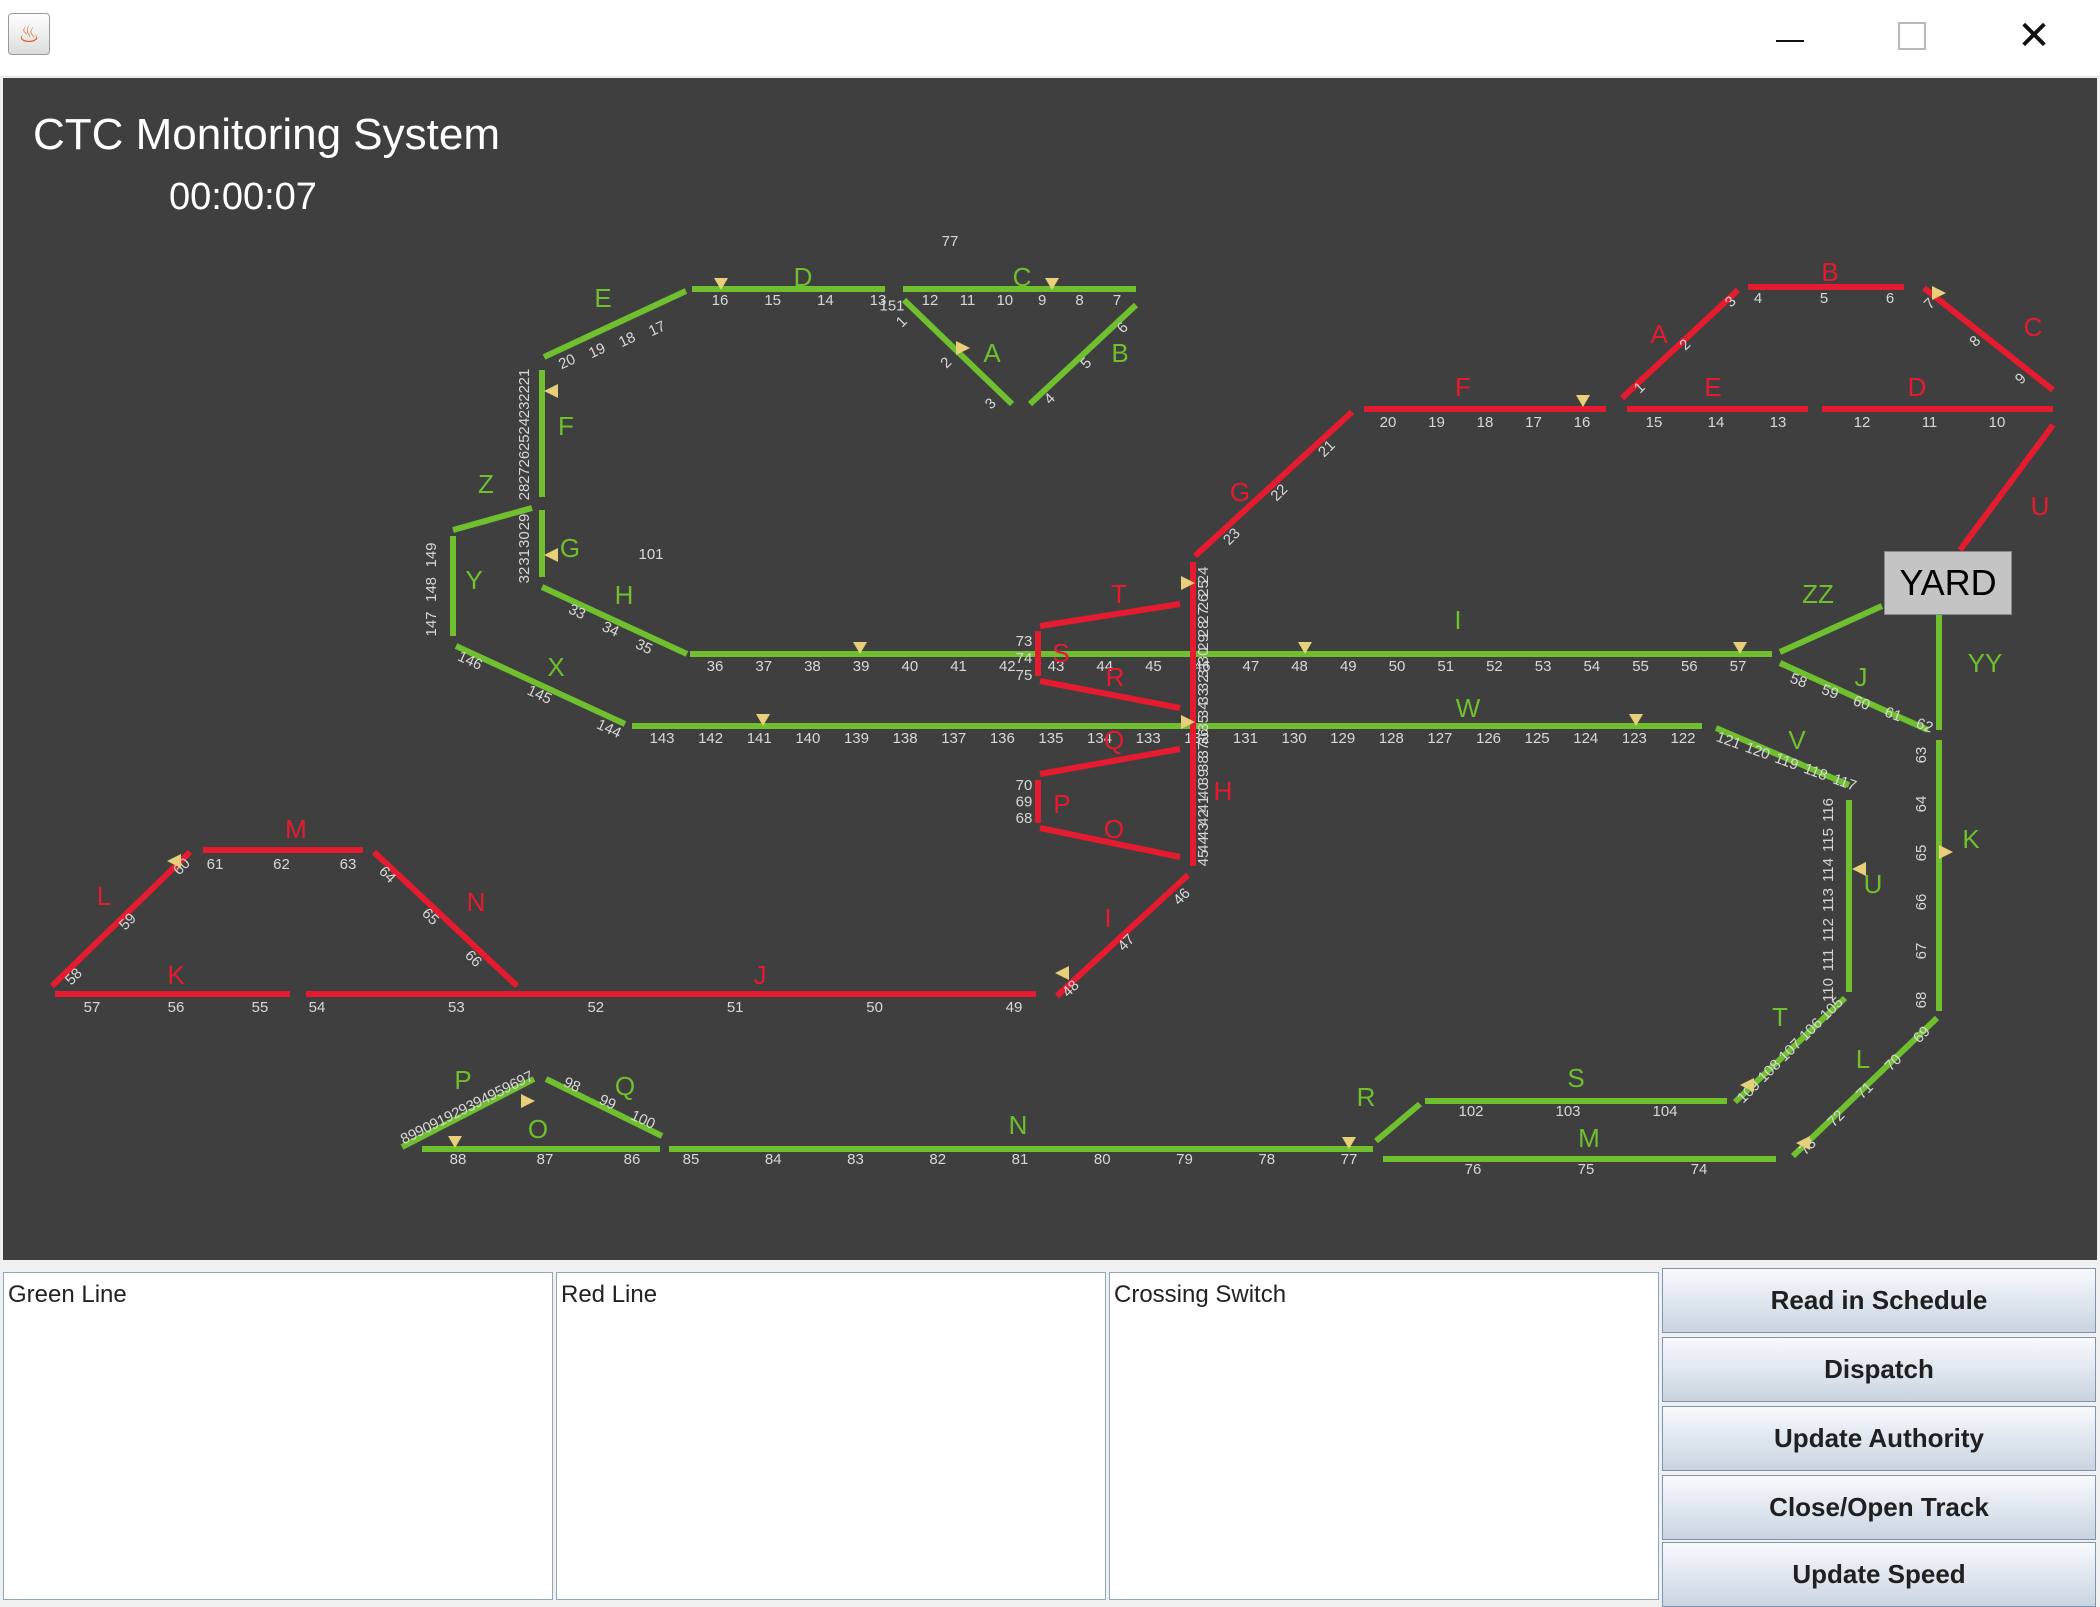  Describe the element at coordinates (937, 1159) in the screenshot. I see `green-block-82: 82` at that location.